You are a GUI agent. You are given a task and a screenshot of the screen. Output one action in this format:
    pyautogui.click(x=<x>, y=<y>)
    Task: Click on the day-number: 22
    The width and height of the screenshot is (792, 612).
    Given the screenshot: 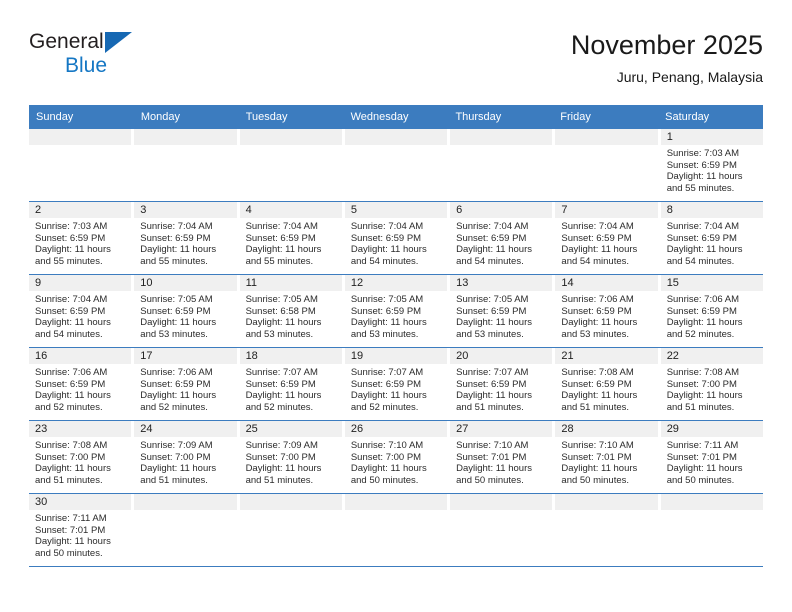 What is the action you would take?
    pyautogui.click(x=711, y=356)
    